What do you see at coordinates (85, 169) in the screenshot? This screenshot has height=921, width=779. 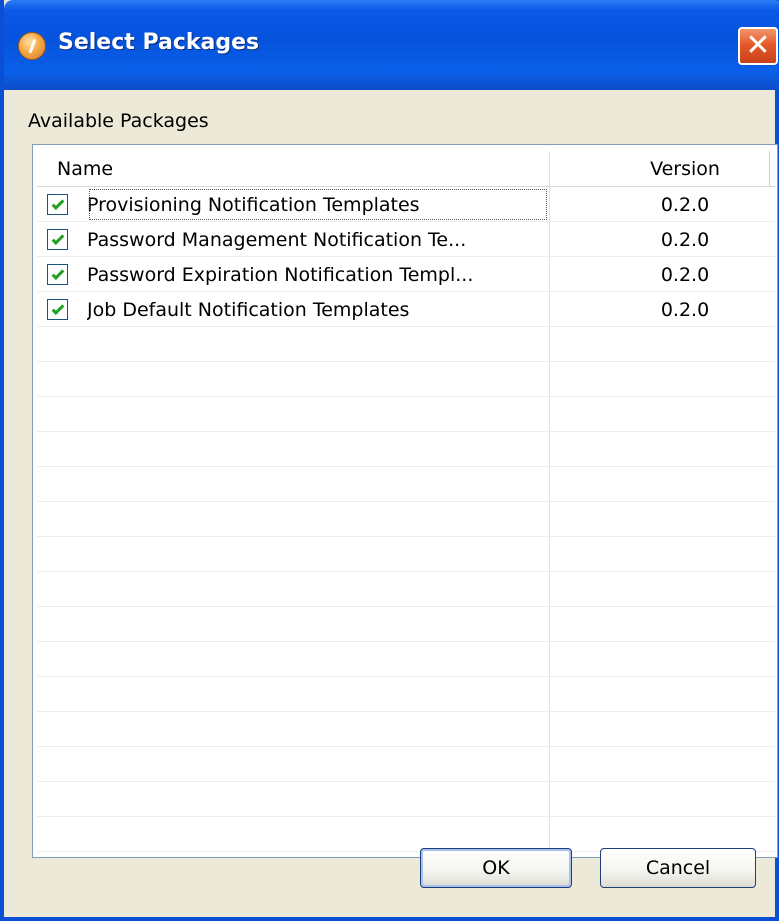 I see `column-header-name: Name` at bounding box center [85, 169].